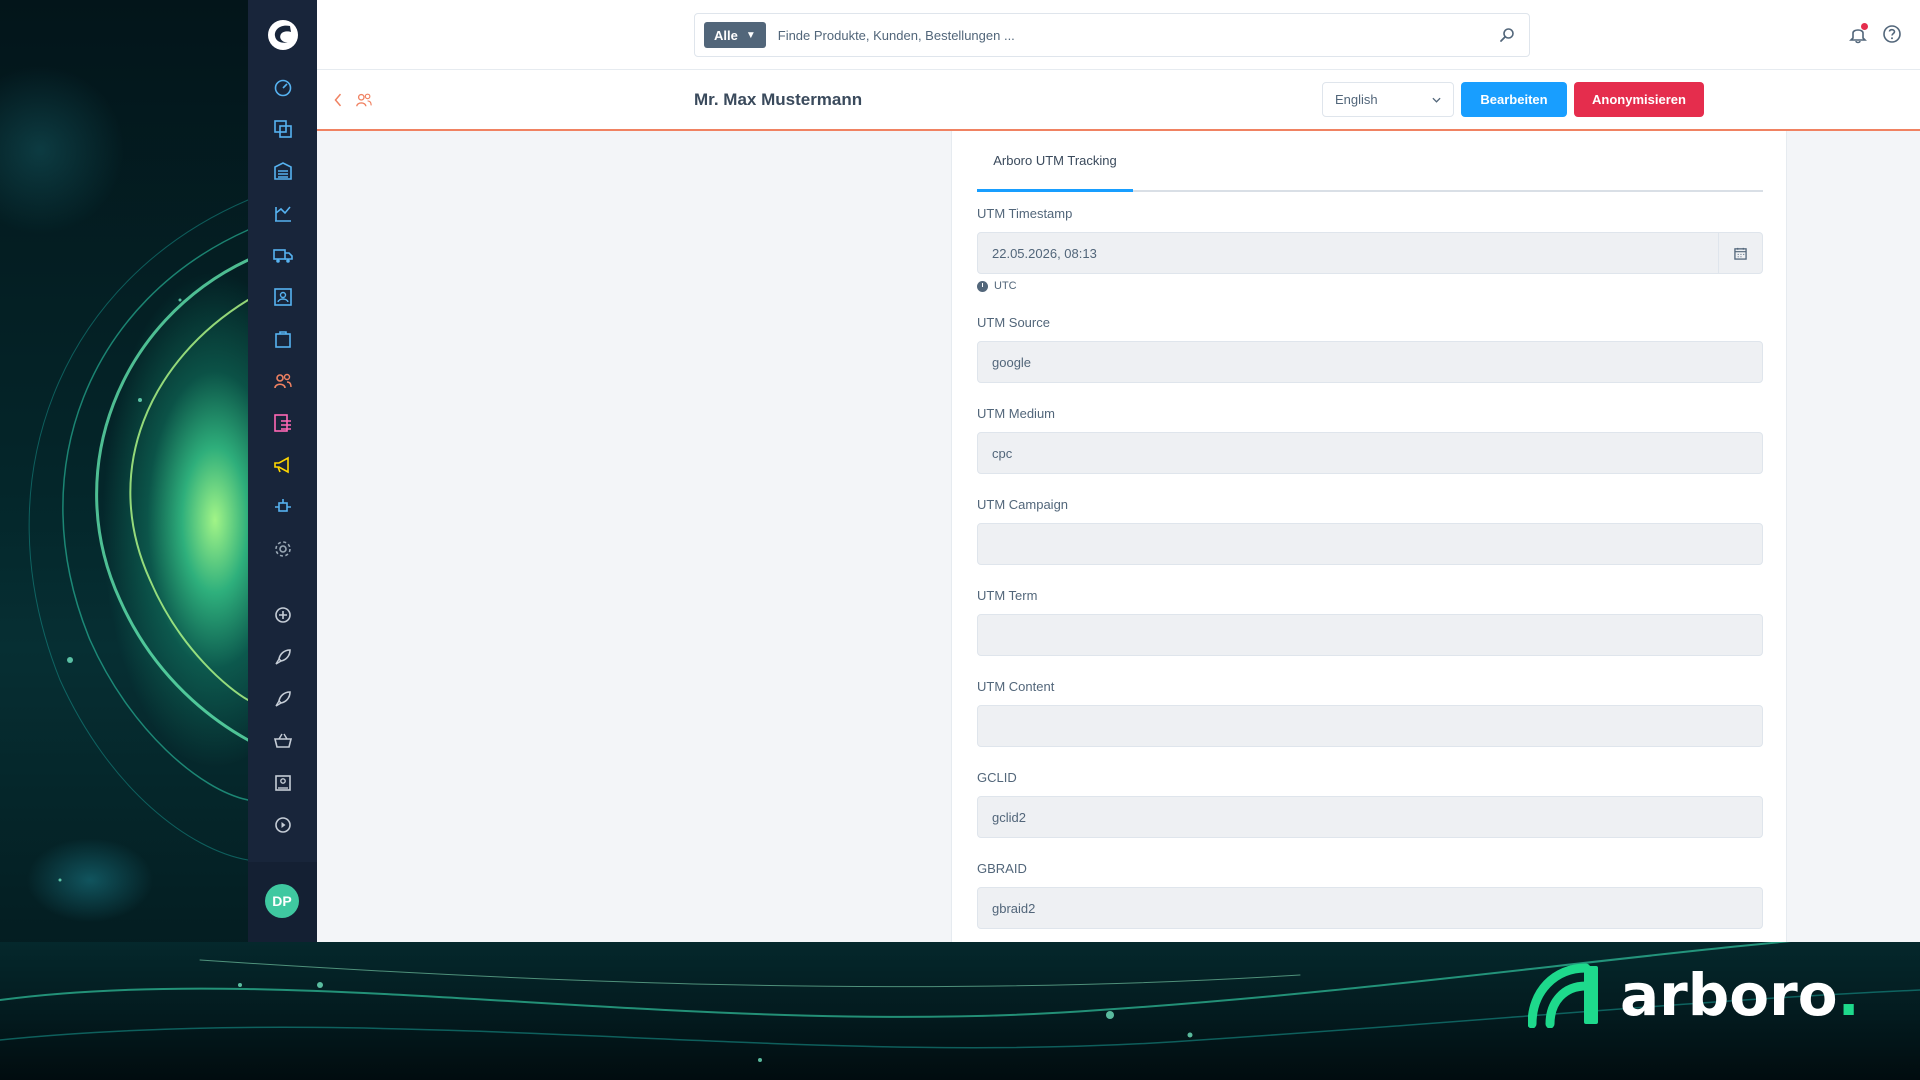  Describe the element at coordinates (353, 100) in the screenshot. I see `back-navigation` at that location.